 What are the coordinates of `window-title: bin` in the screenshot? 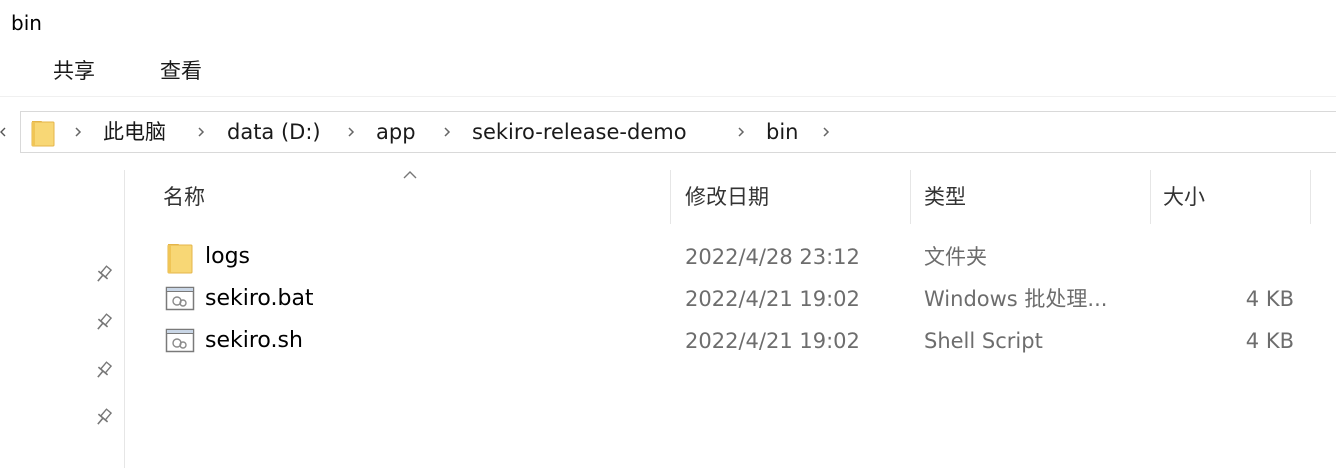 It's located at (26, 23).